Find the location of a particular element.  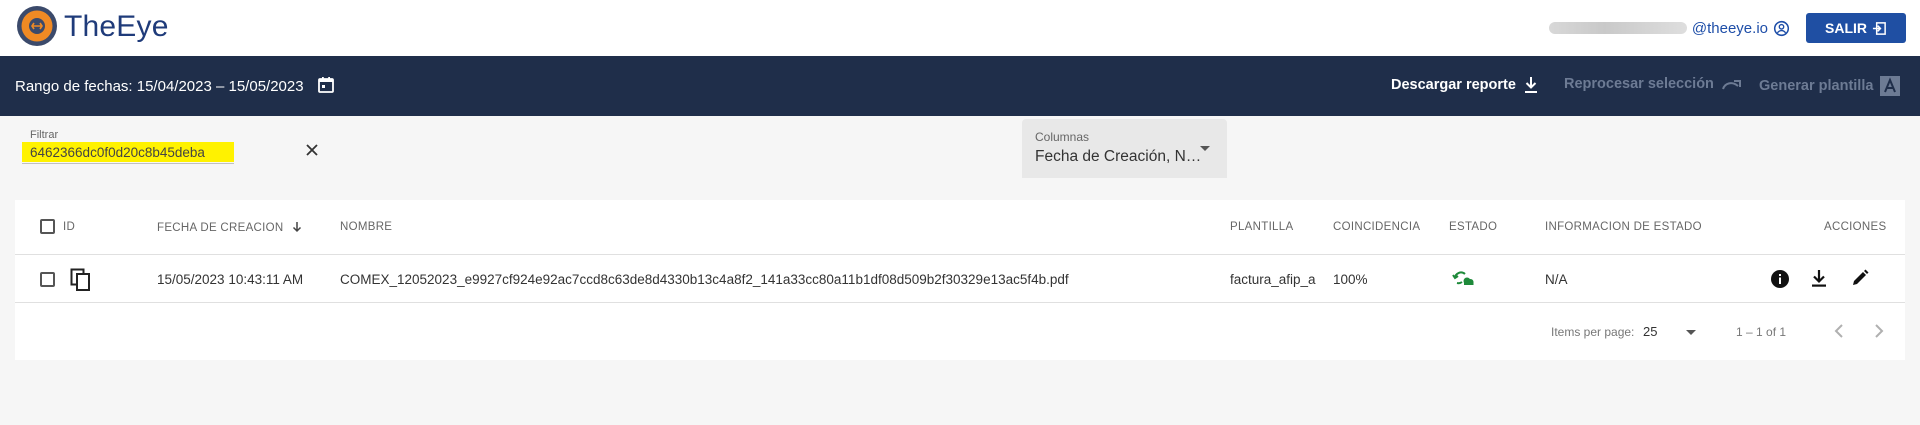

select-all-checkbox is located at coordinates (47, 226).